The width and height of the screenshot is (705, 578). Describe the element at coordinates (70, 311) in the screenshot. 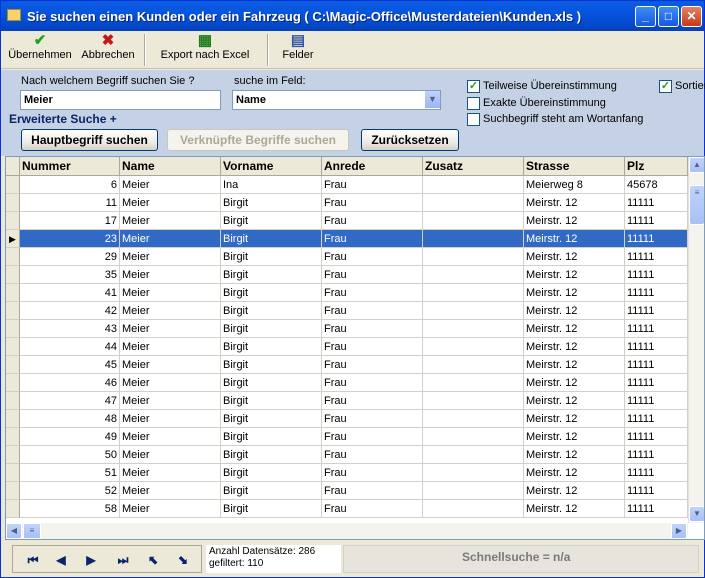

I see `table-cell: 42` at that location.